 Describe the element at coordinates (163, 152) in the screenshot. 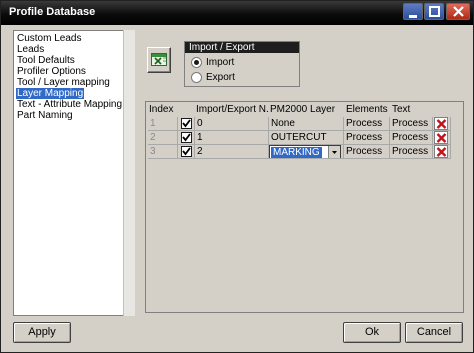

I see `row-index: 3` at that location.